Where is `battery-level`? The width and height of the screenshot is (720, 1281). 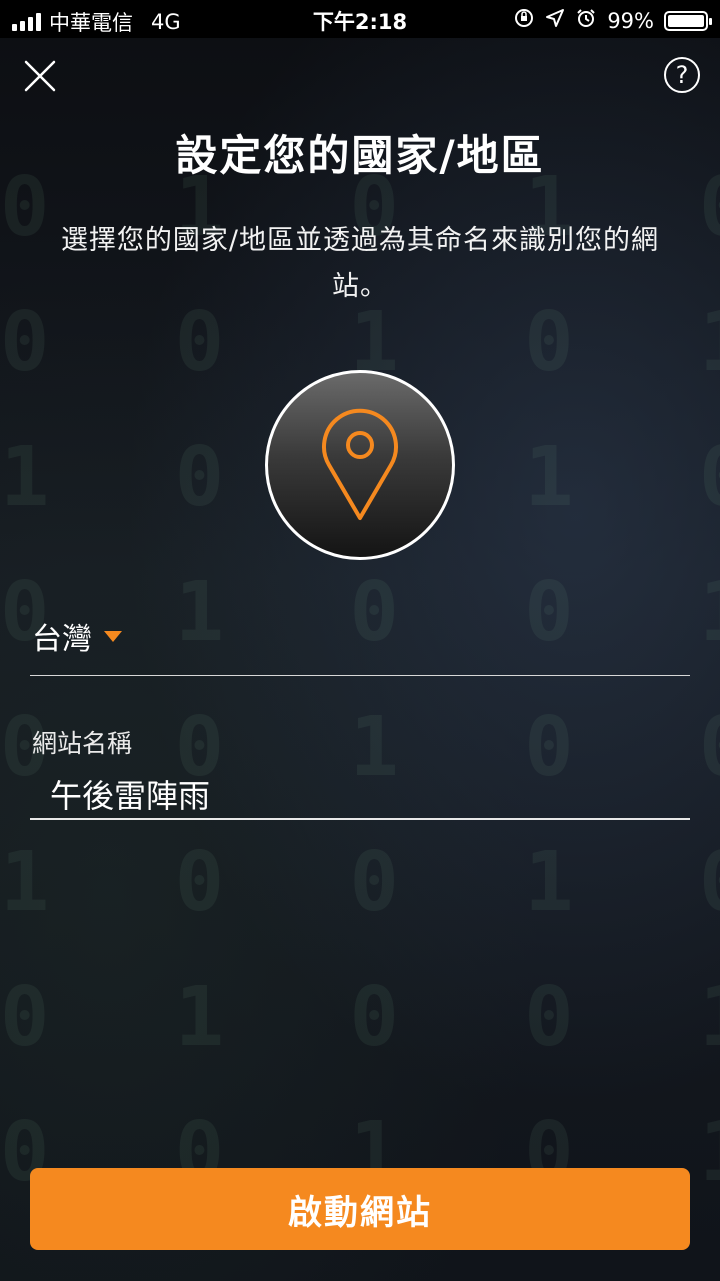
battery-level is located at coordinates (686, 20).